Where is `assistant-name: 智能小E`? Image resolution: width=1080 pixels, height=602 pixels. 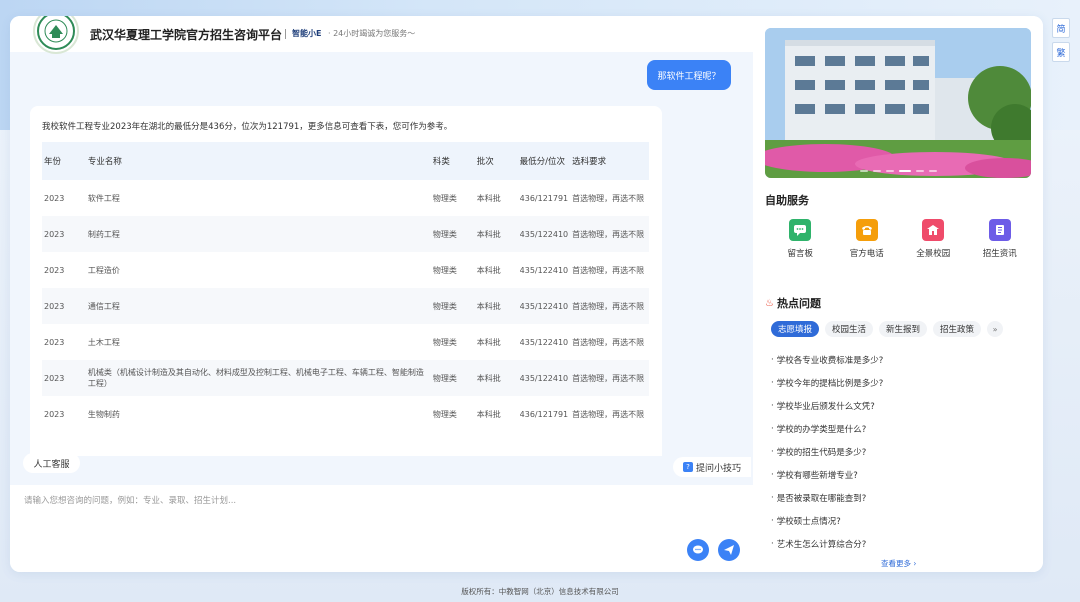
assistant-name: 智能小E is located at coordinates (307, 33).